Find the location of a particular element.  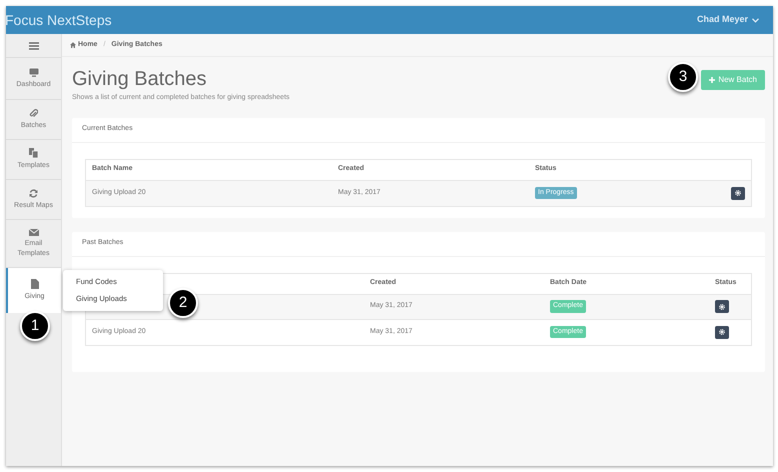

envelope-icon is located at coordinates (33, 232).